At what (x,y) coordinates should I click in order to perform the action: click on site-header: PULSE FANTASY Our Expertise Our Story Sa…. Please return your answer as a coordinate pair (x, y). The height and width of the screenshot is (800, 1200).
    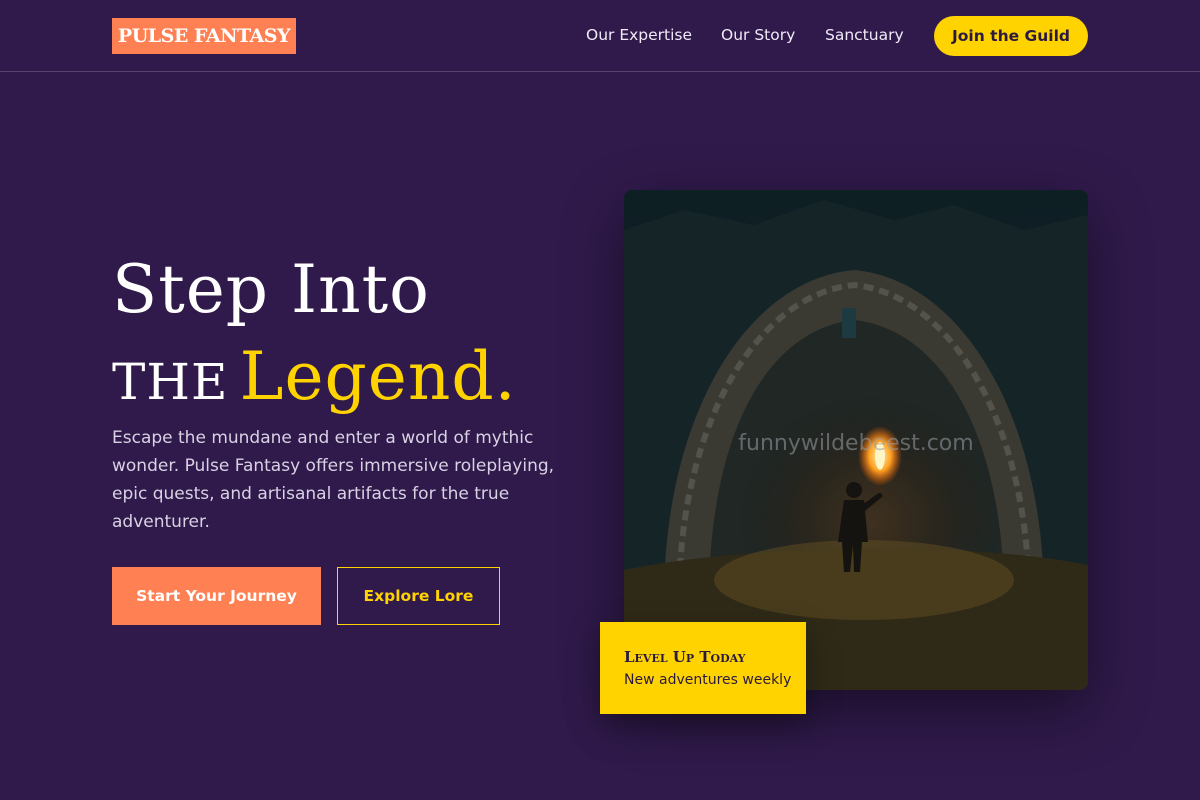
    Looking at the image, I should click on (600, 36).